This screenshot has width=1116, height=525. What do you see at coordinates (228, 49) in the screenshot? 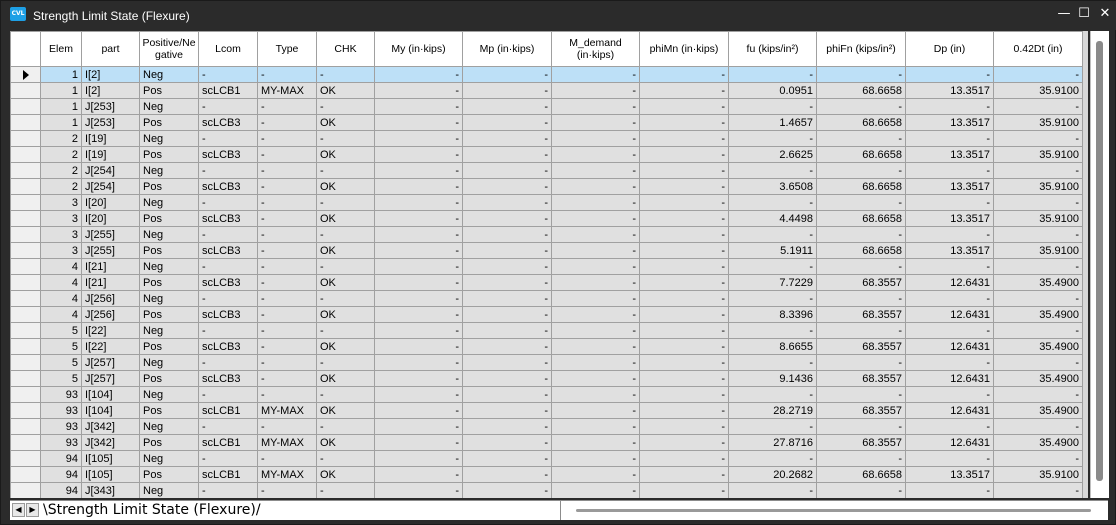
I see `column-header-lcom: Lcom` at bounding box center [228, 49].